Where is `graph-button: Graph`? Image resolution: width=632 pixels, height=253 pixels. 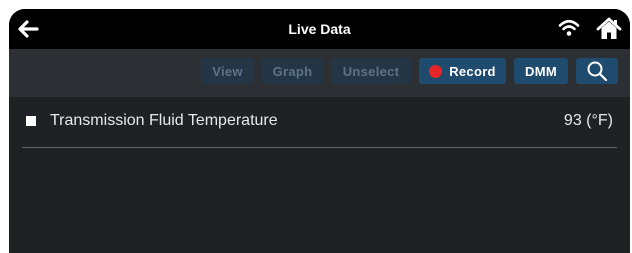 graph-button: Graph is located at coordinates (292, 71).